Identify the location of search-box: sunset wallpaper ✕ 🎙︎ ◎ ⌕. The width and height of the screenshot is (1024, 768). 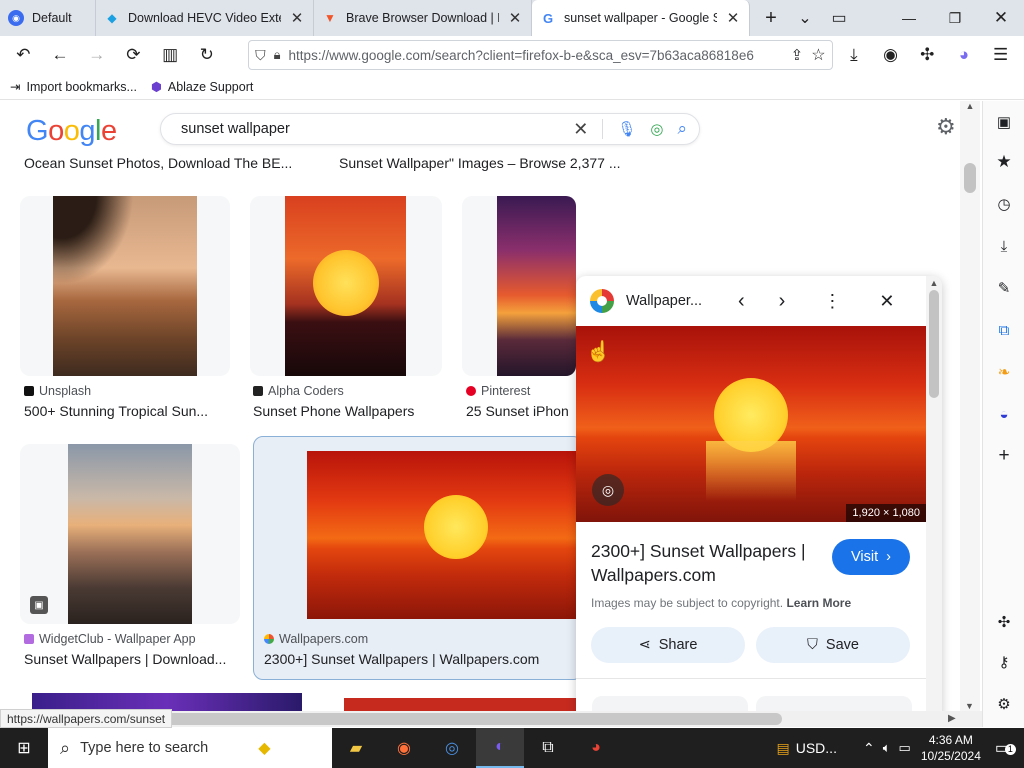
(430, 129).